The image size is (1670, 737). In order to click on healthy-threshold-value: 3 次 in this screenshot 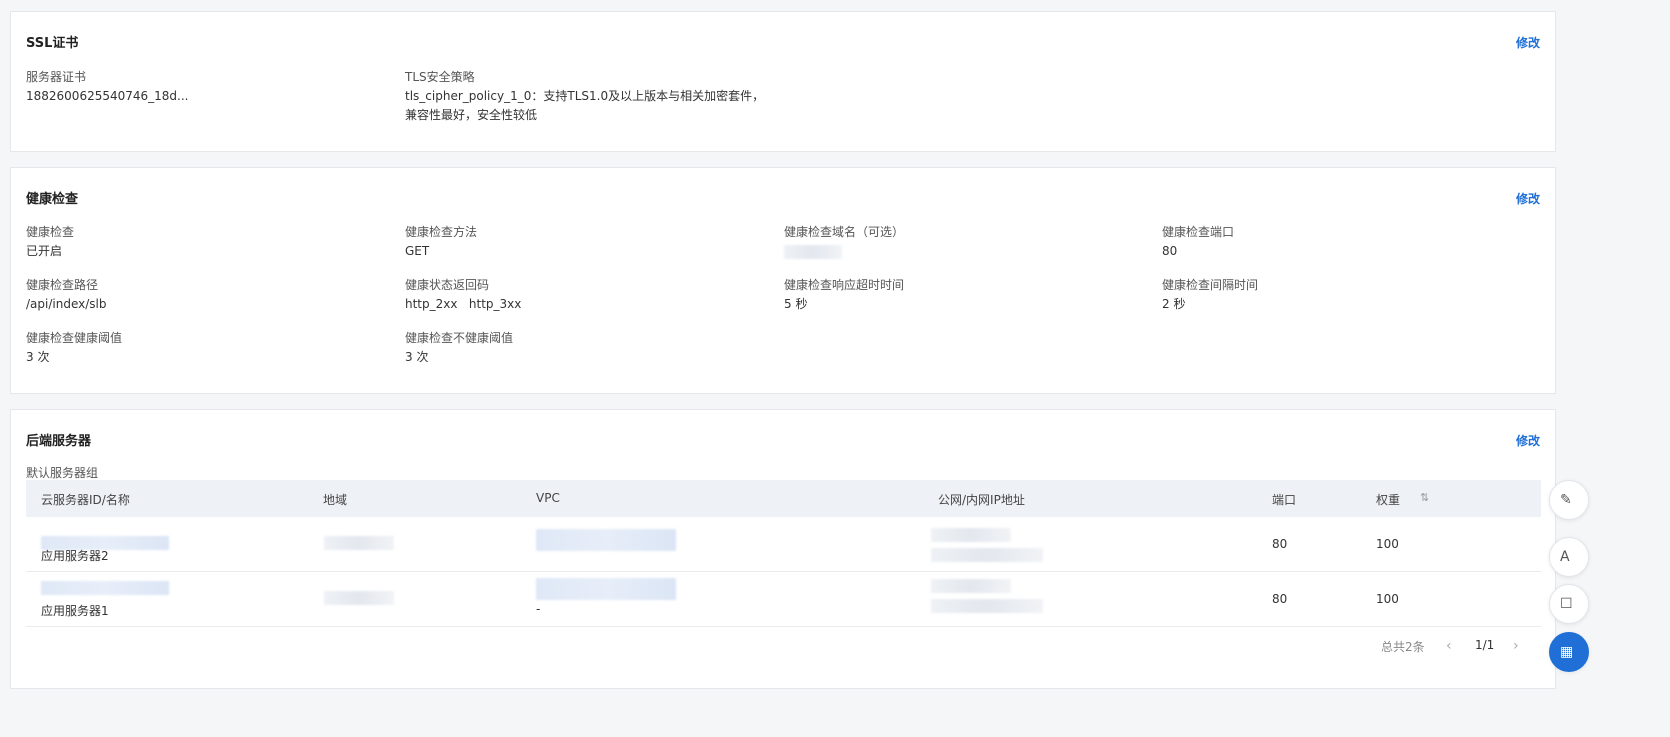, I will do `click(38, 357)`.